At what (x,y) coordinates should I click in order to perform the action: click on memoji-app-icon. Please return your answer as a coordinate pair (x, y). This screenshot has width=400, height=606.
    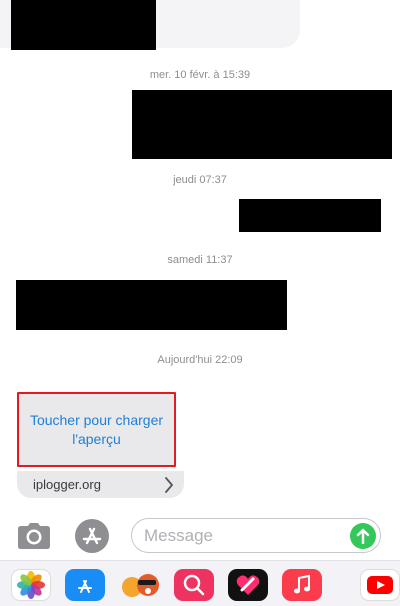
    Looking at the image, I should click on (140, 585).